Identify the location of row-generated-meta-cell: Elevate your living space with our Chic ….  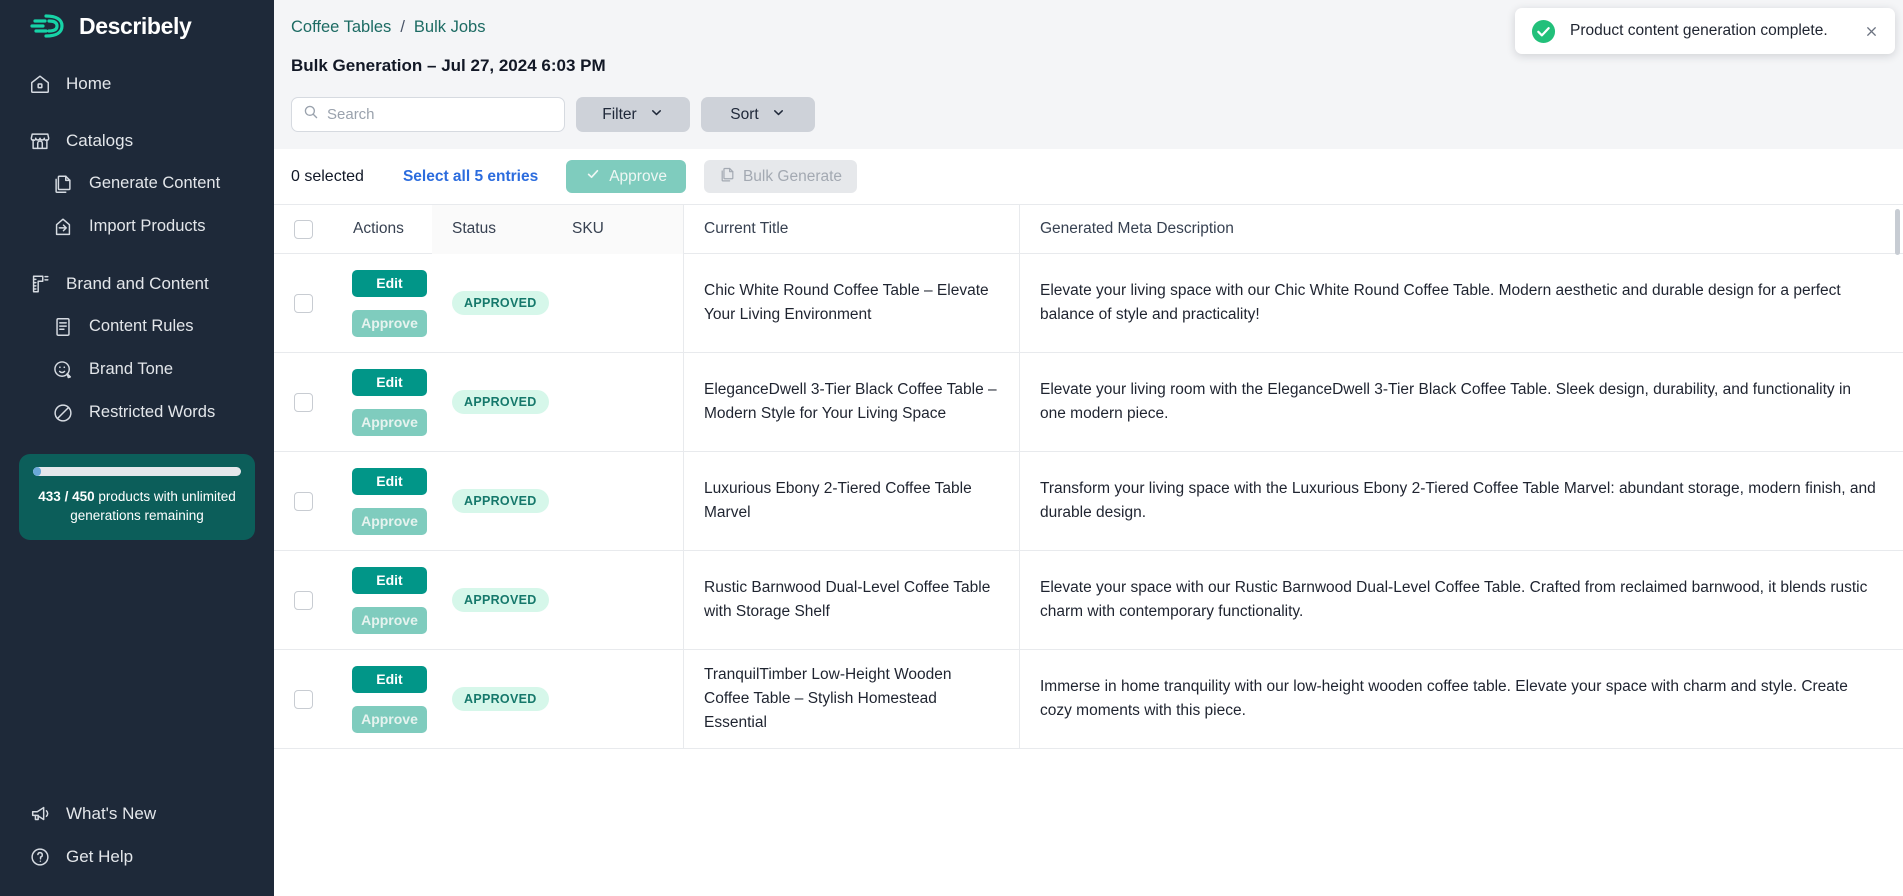
(1461, 303).